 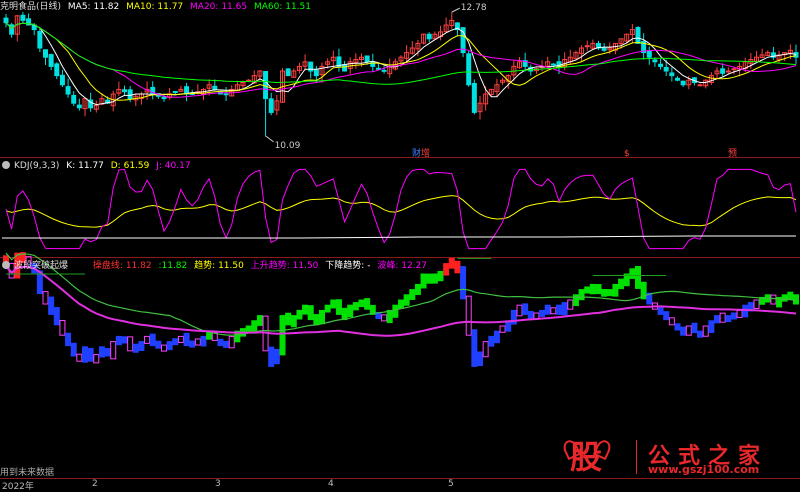 I want to click on d-label: D:, so click(x=115, y=166).